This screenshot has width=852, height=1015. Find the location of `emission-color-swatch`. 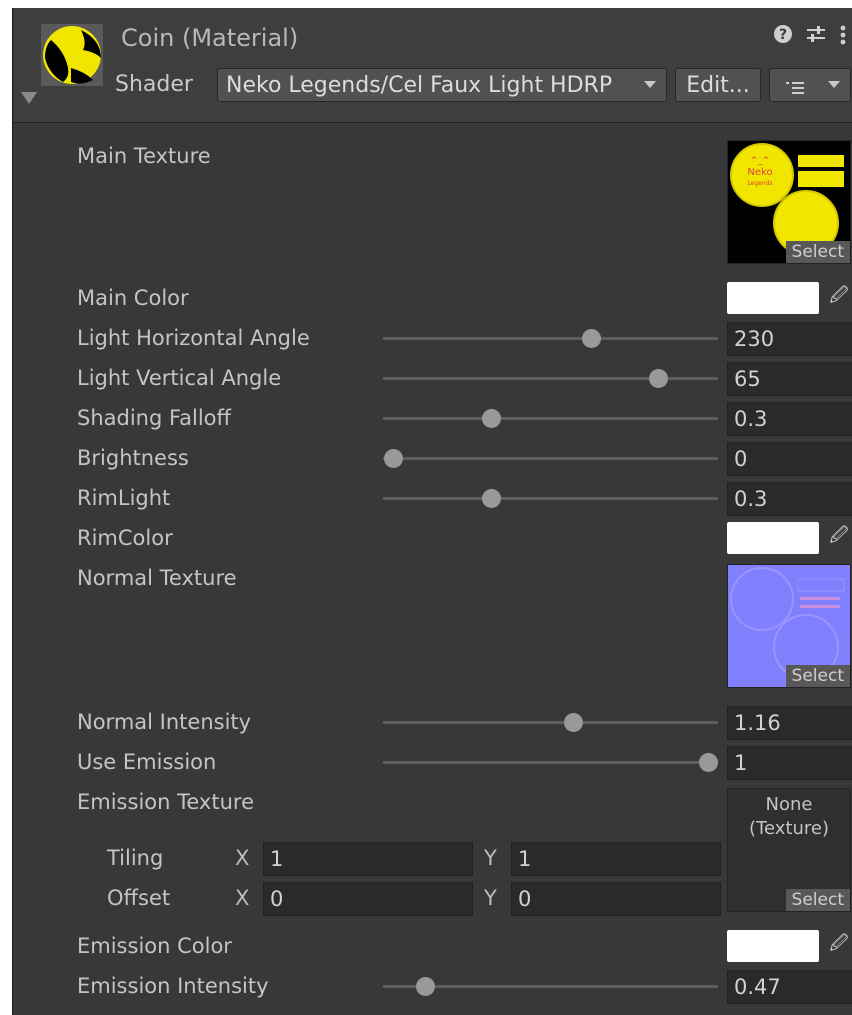

emission-color-swatch is located at coordinates (773, 946).